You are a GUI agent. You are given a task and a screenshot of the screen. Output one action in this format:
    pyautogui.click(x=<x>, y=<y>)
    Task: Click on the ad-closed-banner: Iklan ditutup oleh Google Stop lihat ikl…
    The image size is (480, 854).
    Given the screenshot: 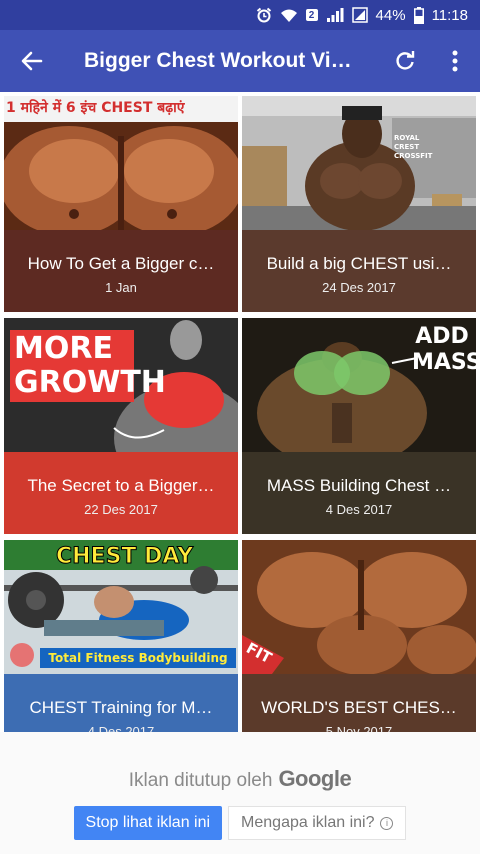 What is the action you would take?
    pyautogui.click(x=240, y=793)
    